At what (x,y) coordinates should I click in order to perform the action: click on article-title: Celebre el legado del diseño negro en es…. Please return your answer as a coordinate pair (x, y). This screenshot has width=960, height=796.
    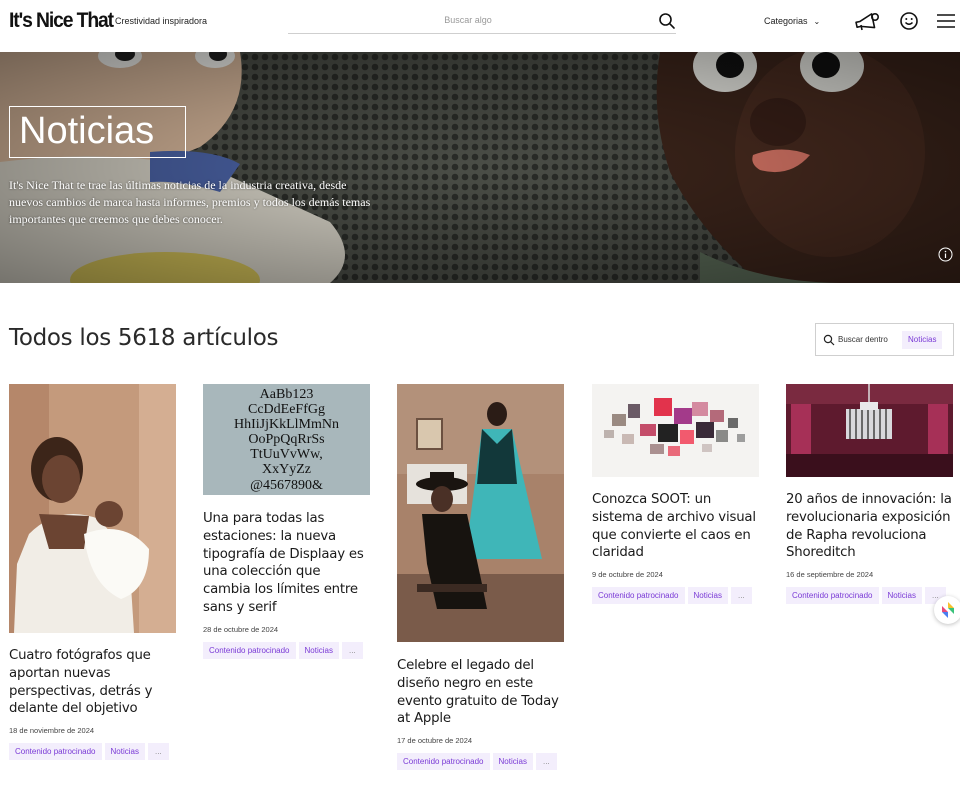
    Looking at the image, I should click on (480, 692).